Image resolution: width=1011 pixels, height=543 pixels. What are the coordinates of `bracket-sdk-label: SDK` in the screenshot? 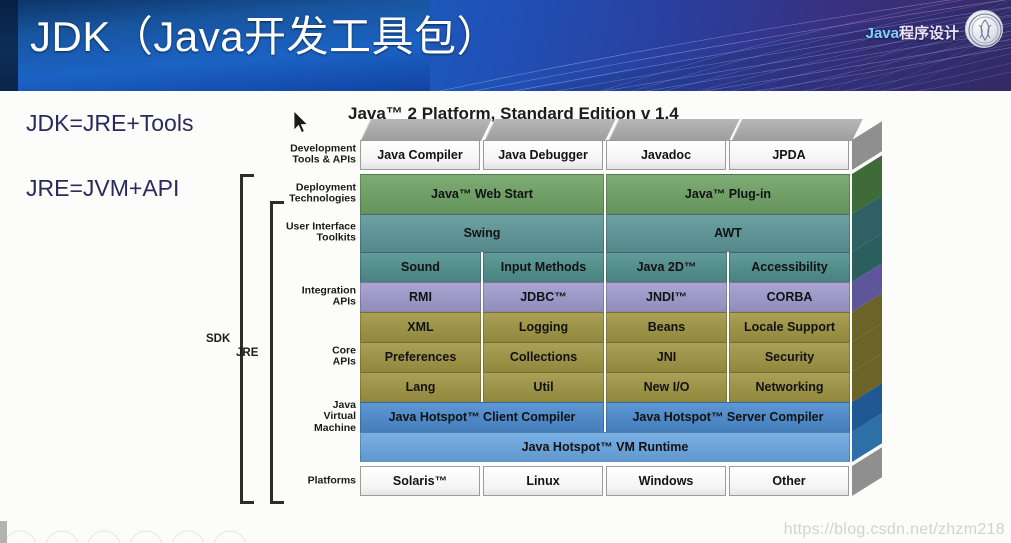 It's located at (218, 339).